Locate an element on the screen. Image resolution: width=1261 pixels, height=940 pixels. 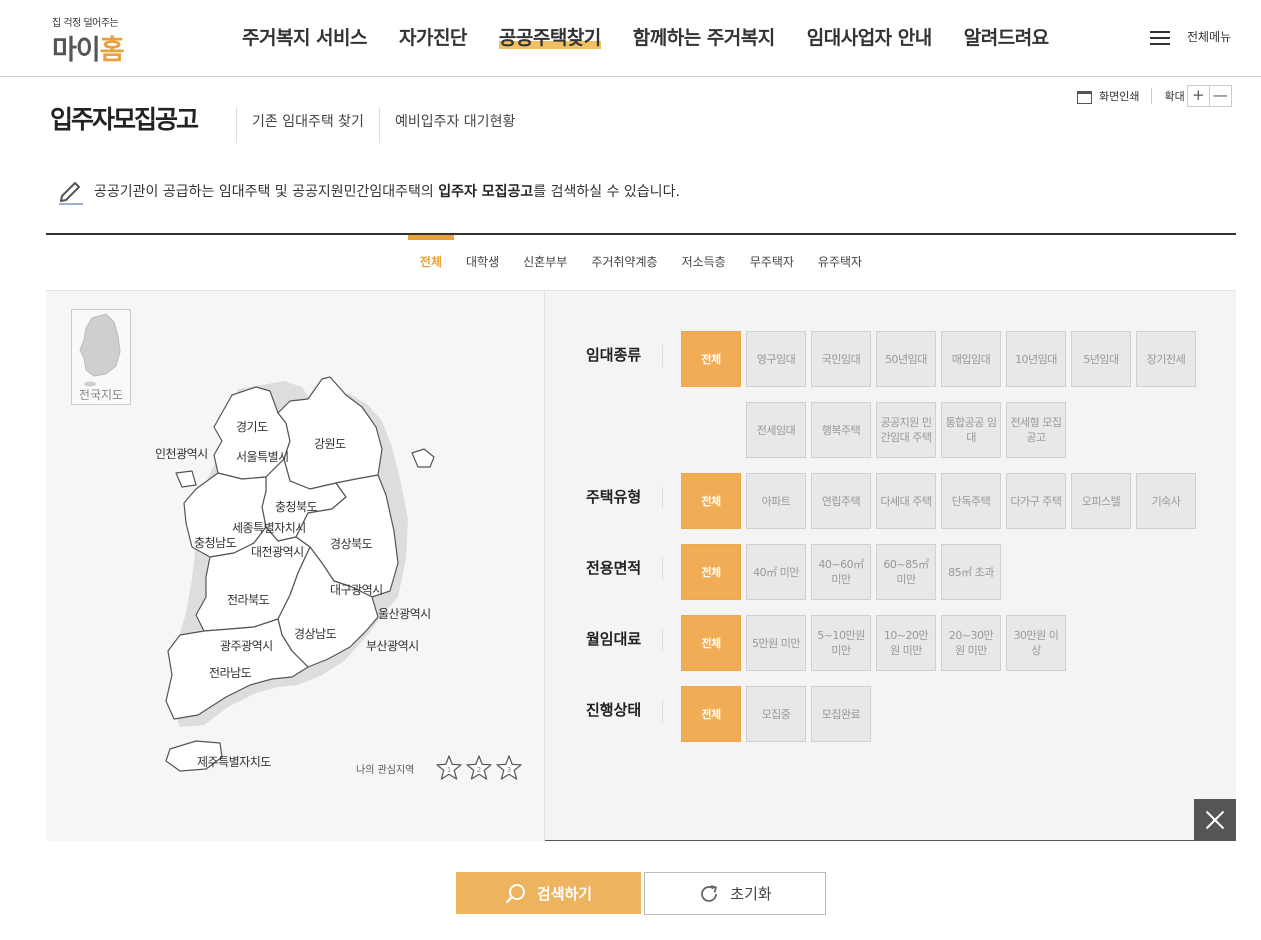
region-chungbuk: 충청북도 is located at coordinates (296, 506).